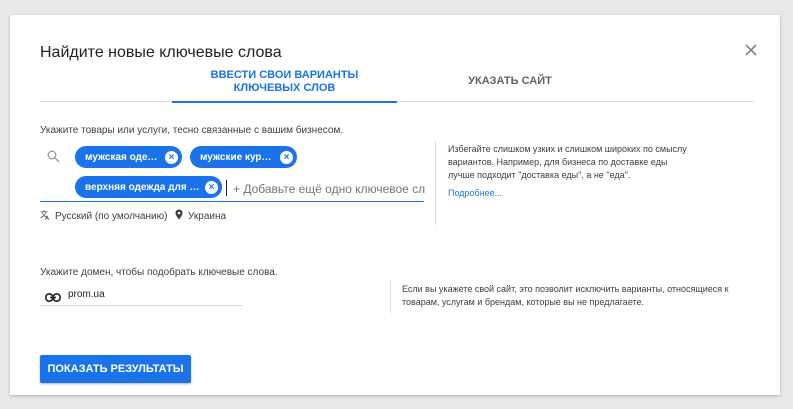  What do you see at coordinates (232, 201) in the screenshot?
I see `keyword-input-underline` at bounding box center [232, 201].